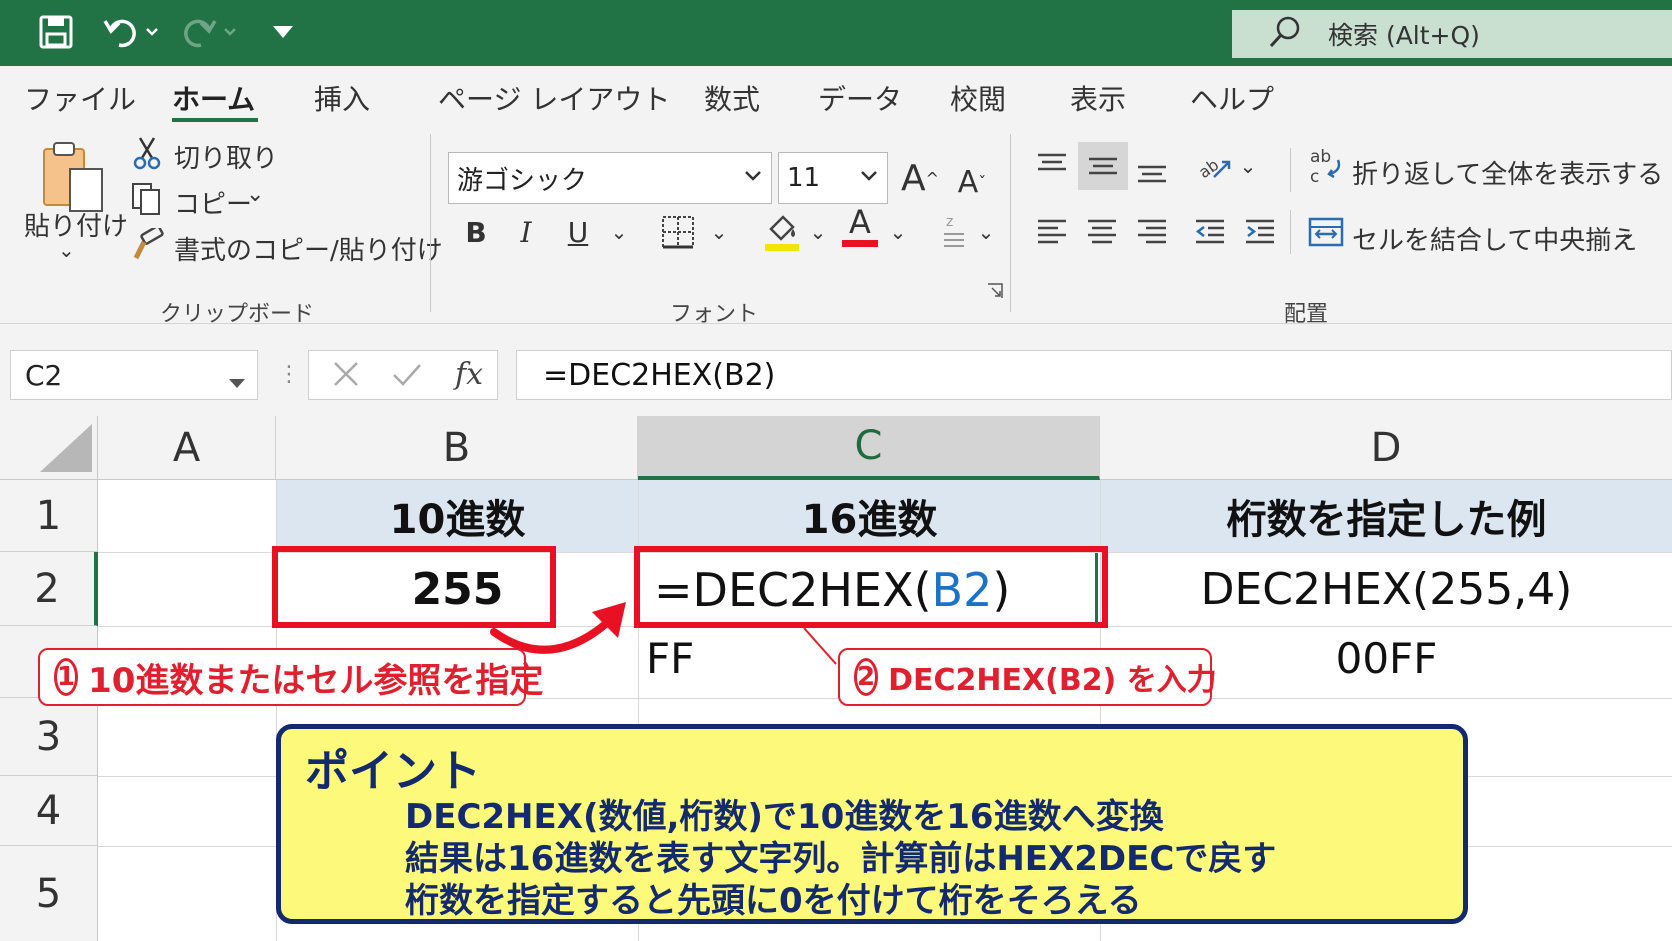 The width and height of the screenshot is (1672, 941). I want to click on increase-font-size-icon: A ^, so click(920, 178).